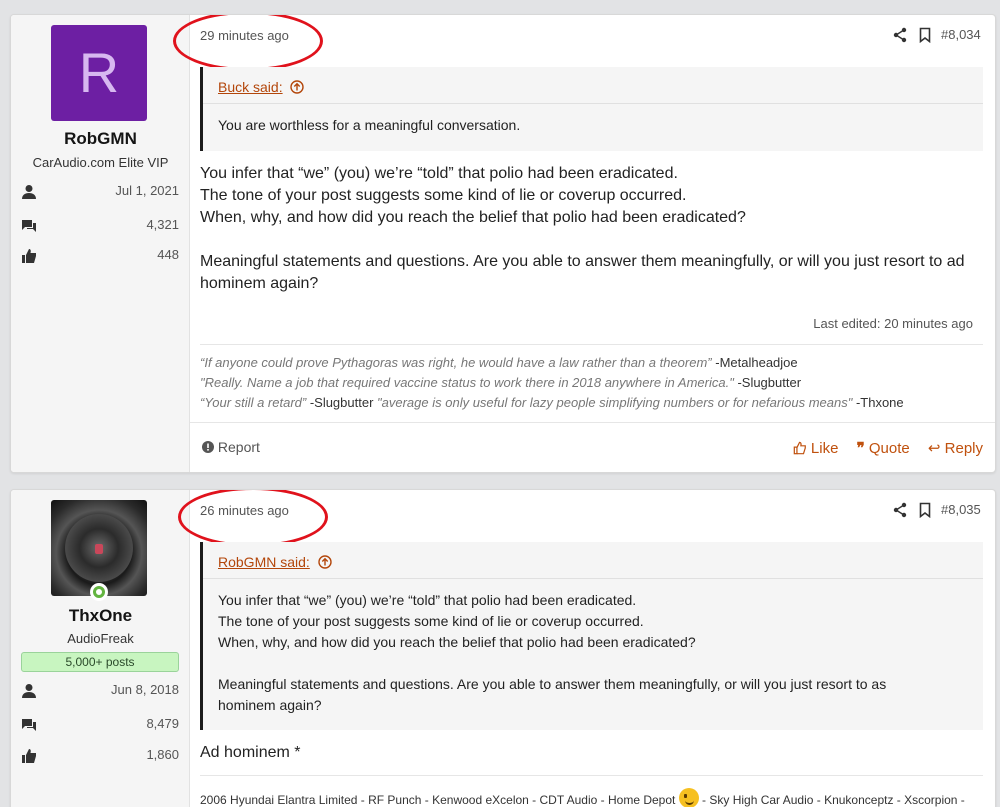 This screenshot has width=1000, height=807. What do you see at coordinates (100, 638) in the screenshot?
I see `user-title: AudioFreak` at bounding box center [100, 638].